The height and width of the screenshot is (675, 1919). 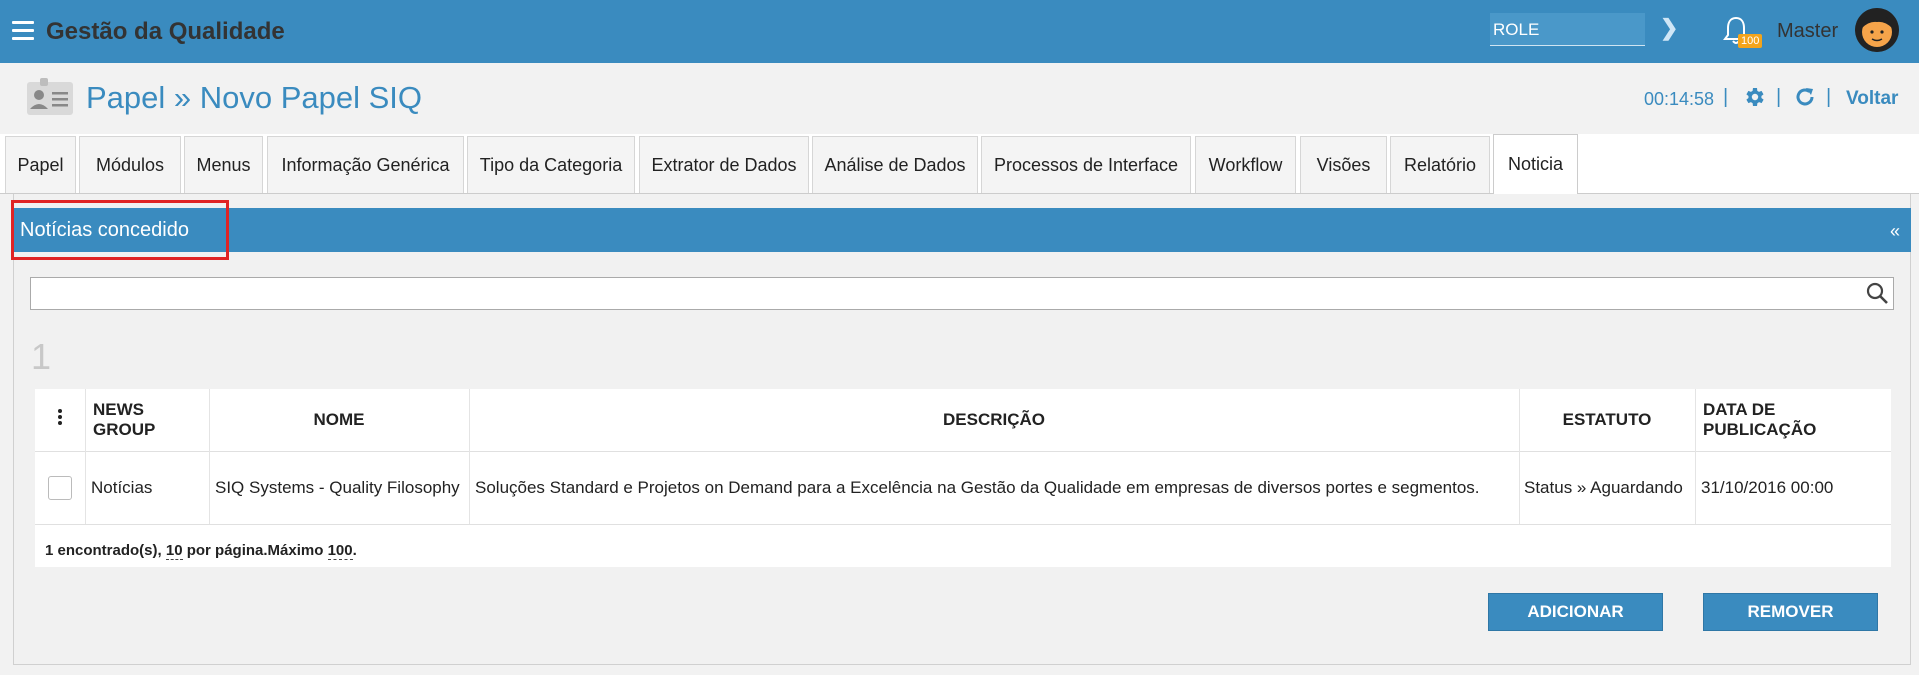 I want to click on column-header-descricao: DESCRIÇÃO, so click(x=994, y=420).